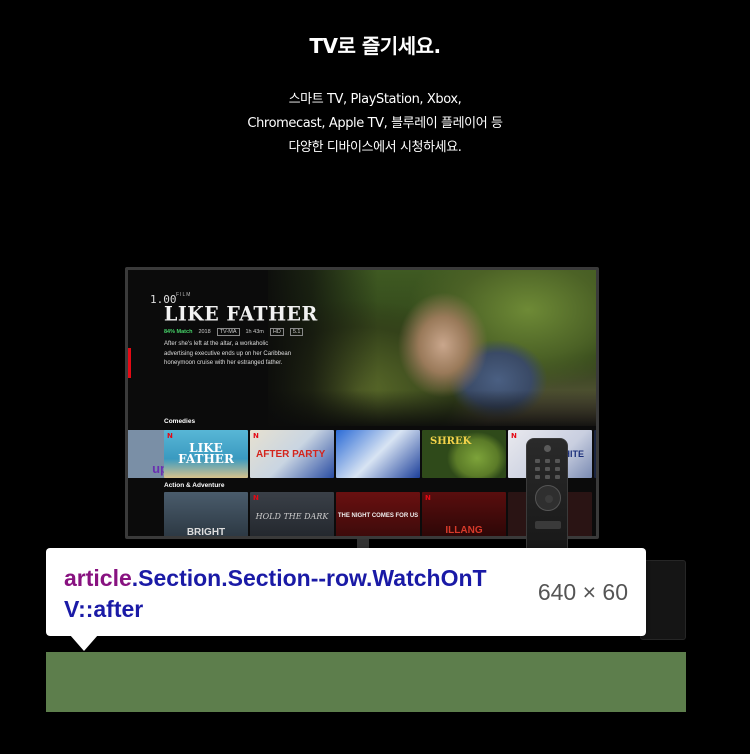  I want to click on row-title-comedies: Comedies, so click(180, 421).